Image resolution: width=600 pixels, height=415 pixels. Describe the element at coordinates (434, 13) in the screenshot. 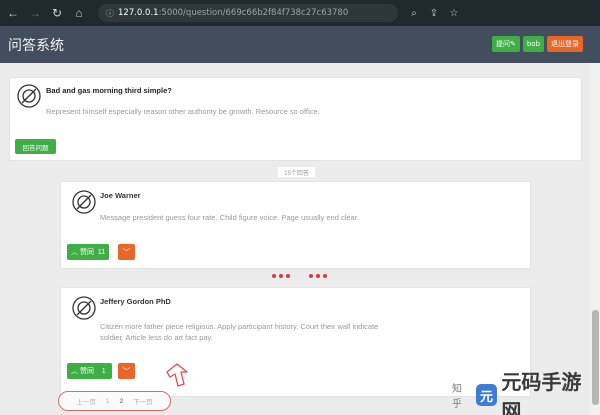

I see `share-icon: ⇪` at that location.